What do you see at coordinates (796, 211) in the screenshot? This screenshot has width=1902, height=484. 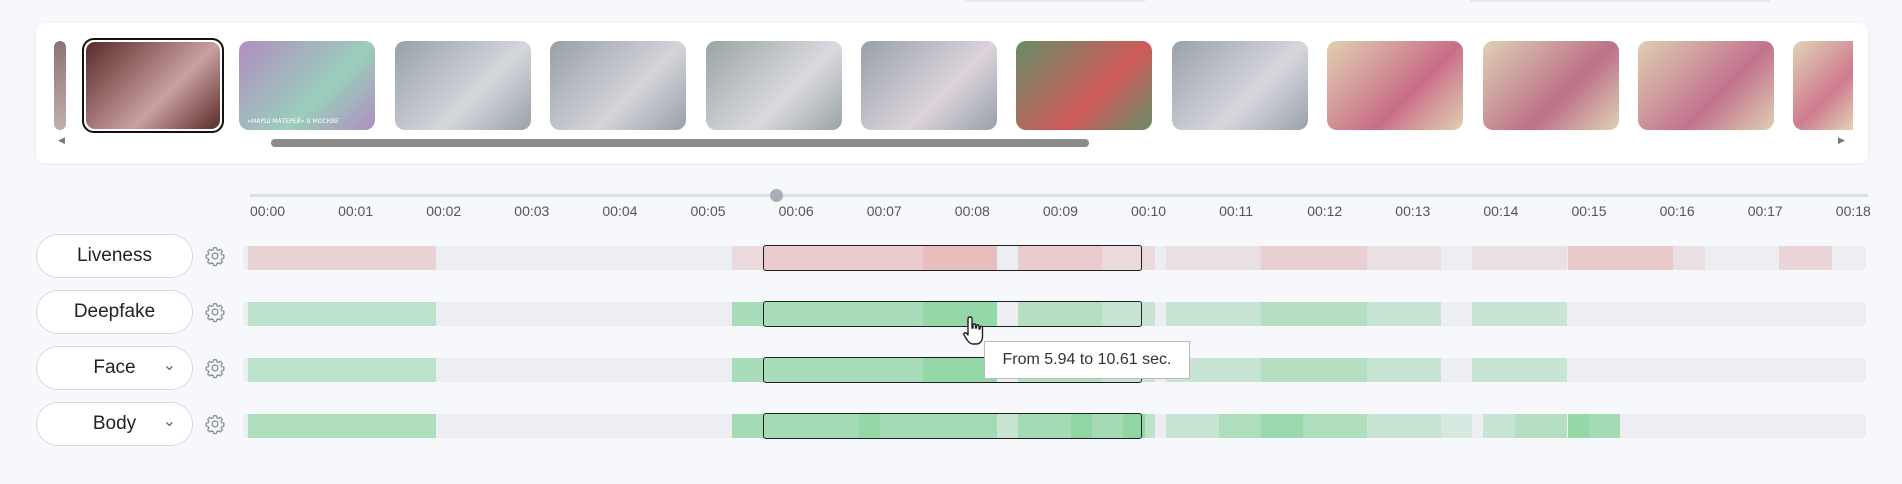 I see `timeline-tick-label: 00:06` at bounding box center [796, 211].